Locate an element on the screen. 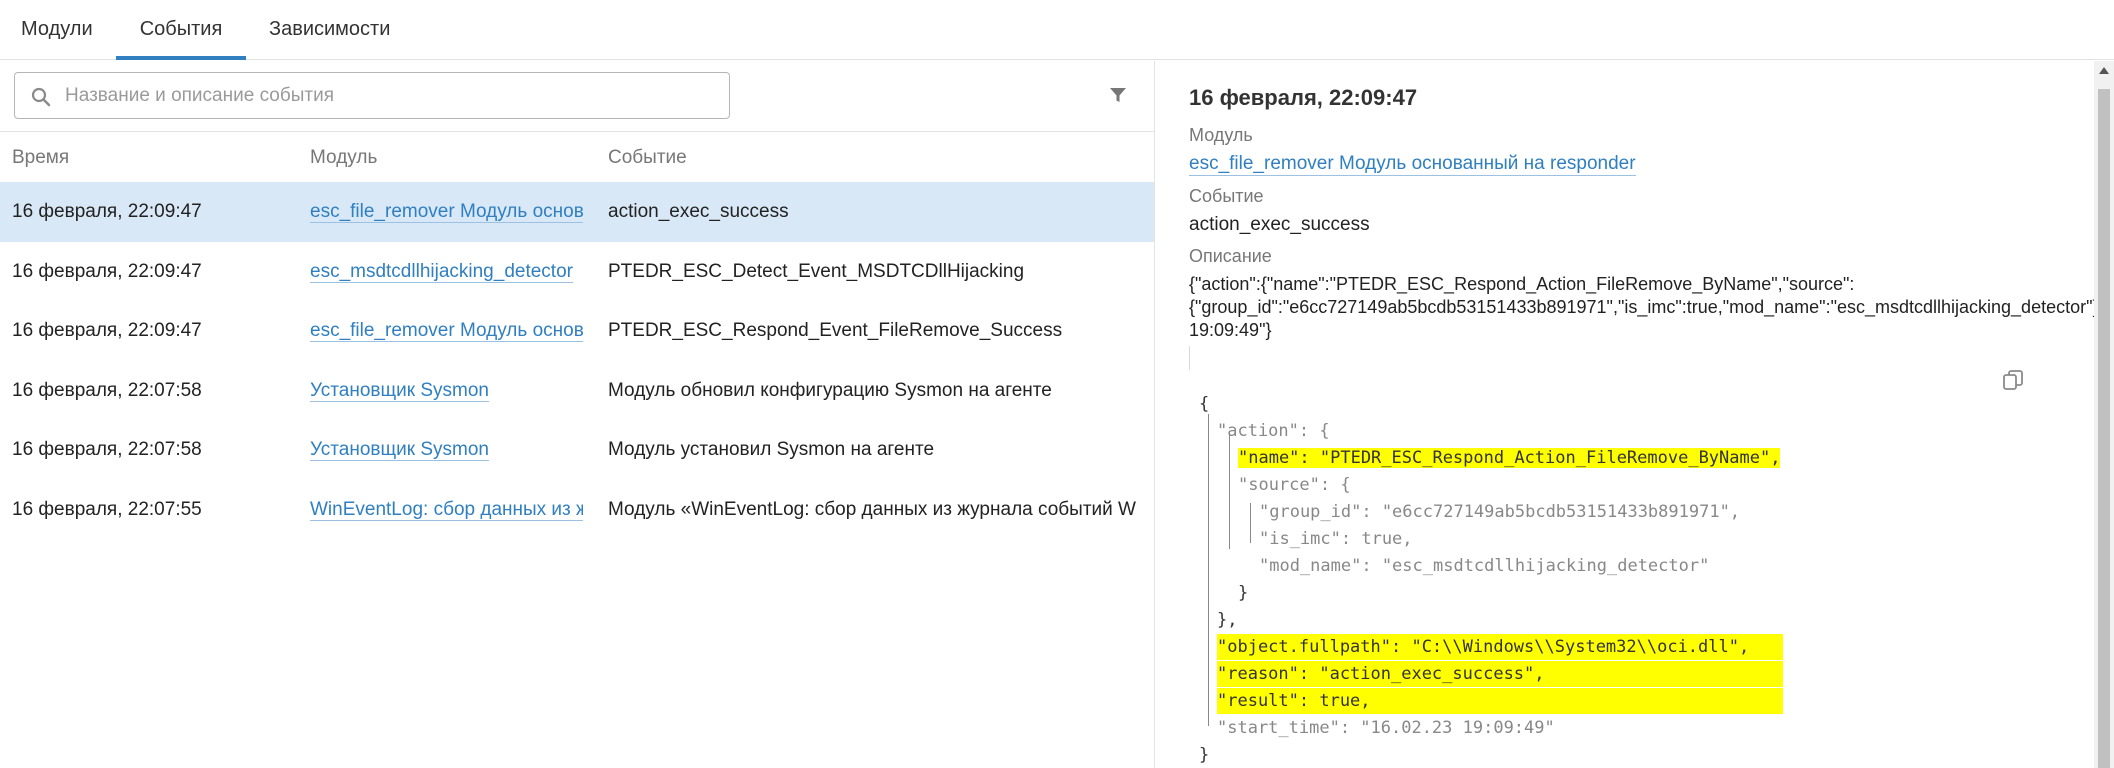 Image resolution: width=2114 pixels, height=768 pixels. row-time: 16 февраля, 22:07:55 is located at coordinates (107, 509).